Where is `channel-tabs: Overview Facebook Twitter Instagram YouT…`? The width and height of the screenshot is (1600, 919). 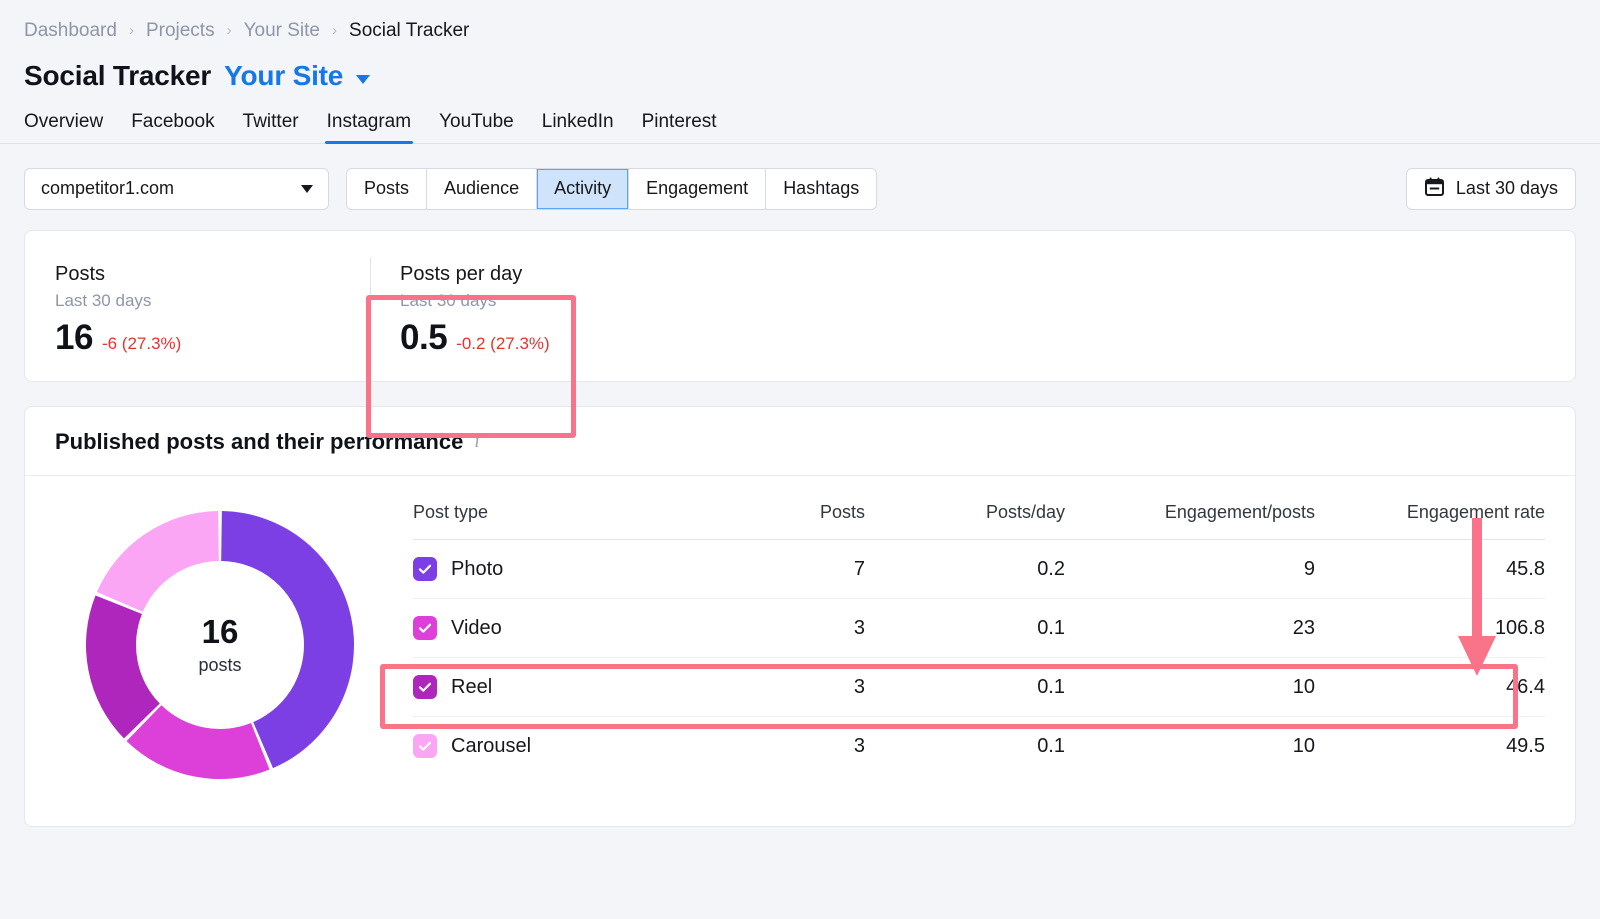 channel-tabs: Overview Facebook Twitter Instagram YouT… is located at coordinates (800, 120).